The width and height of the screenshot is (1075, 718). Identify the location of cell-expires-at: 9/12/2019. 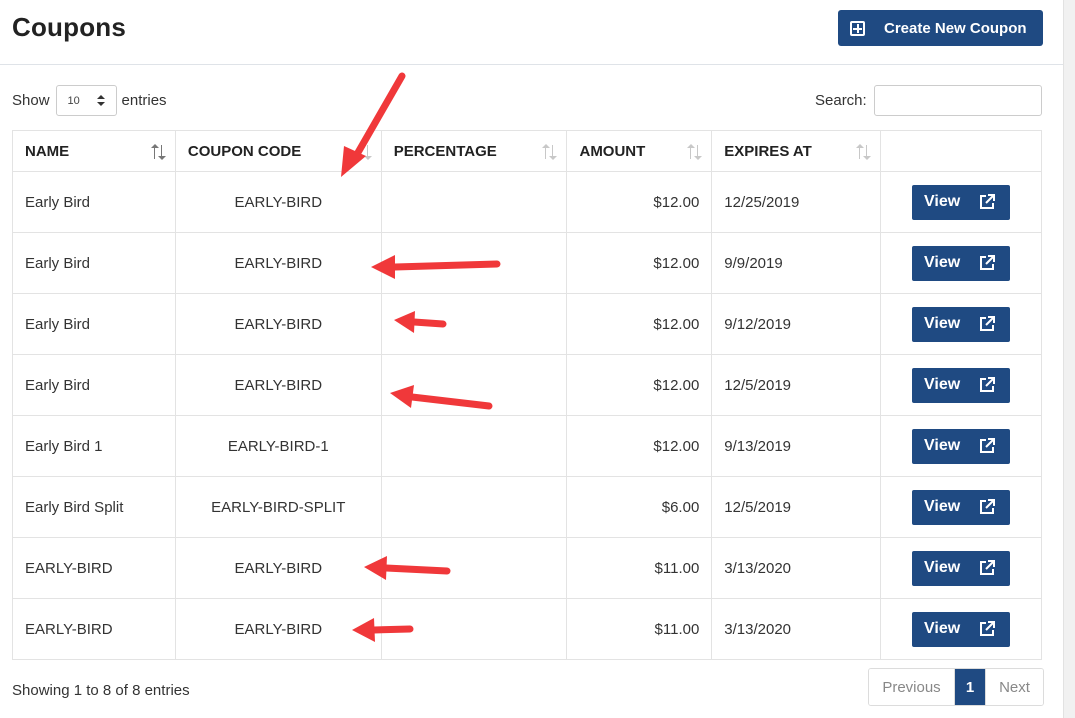
(796, 324).